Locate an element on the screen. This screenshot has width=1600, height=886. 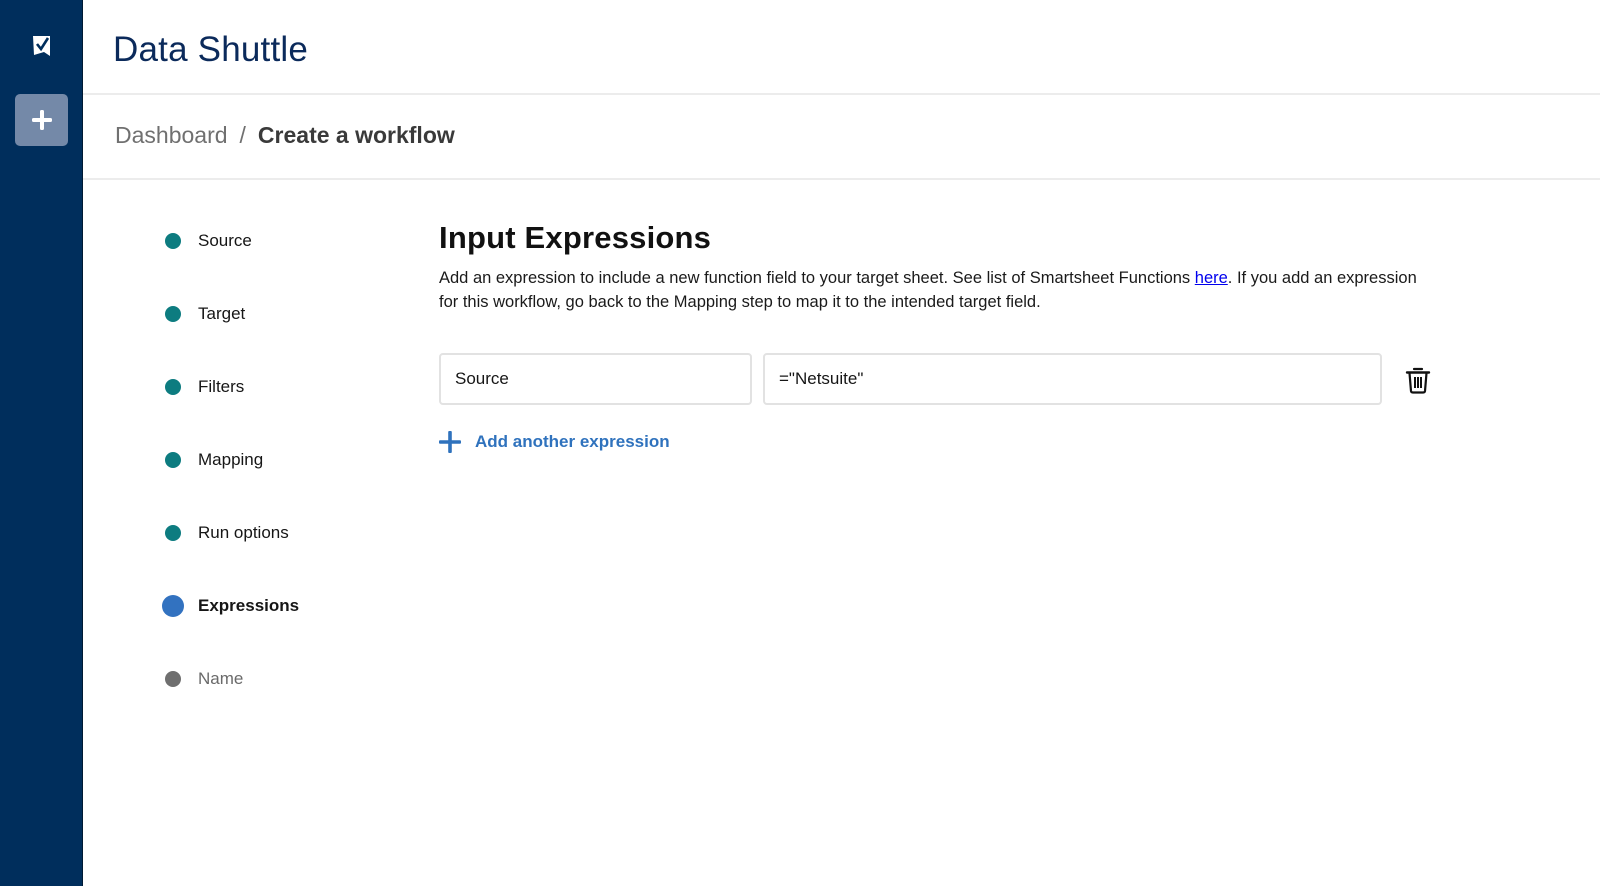
step-label: Run options is located at coordinates (243, 532).